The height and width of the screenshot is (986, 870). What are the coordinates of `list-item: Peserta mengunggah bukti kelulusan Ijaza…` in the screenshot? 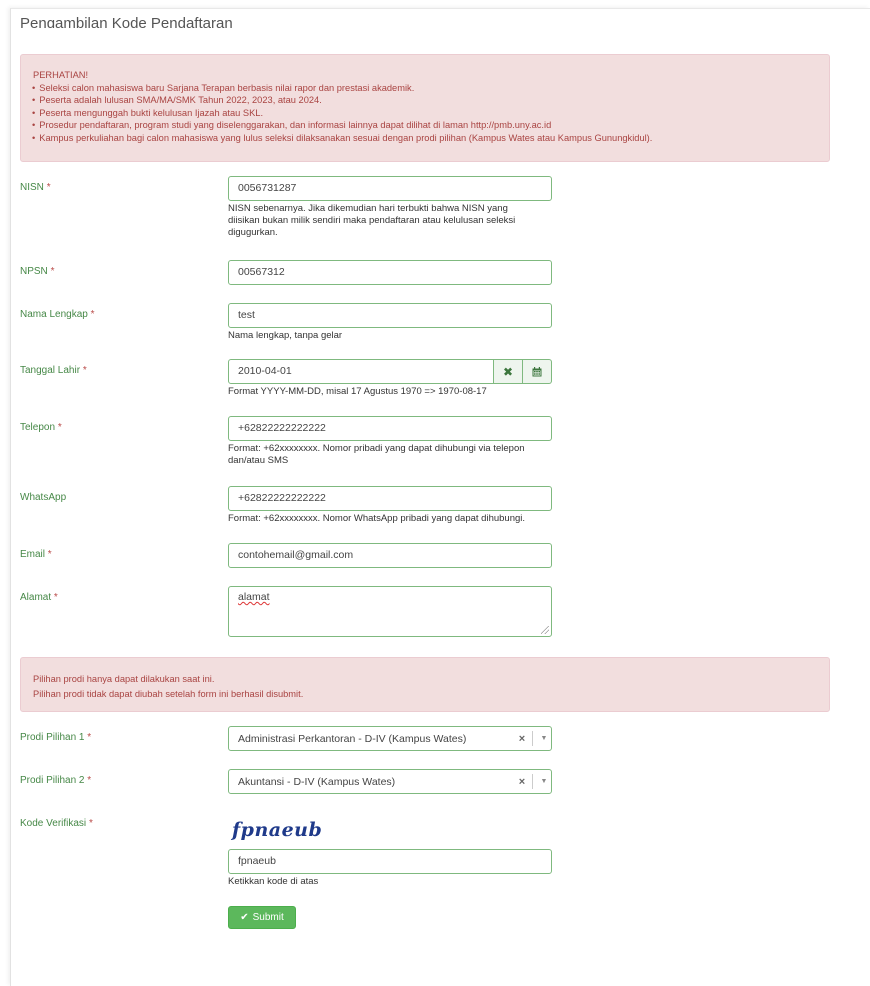 It's located at (425, 113).